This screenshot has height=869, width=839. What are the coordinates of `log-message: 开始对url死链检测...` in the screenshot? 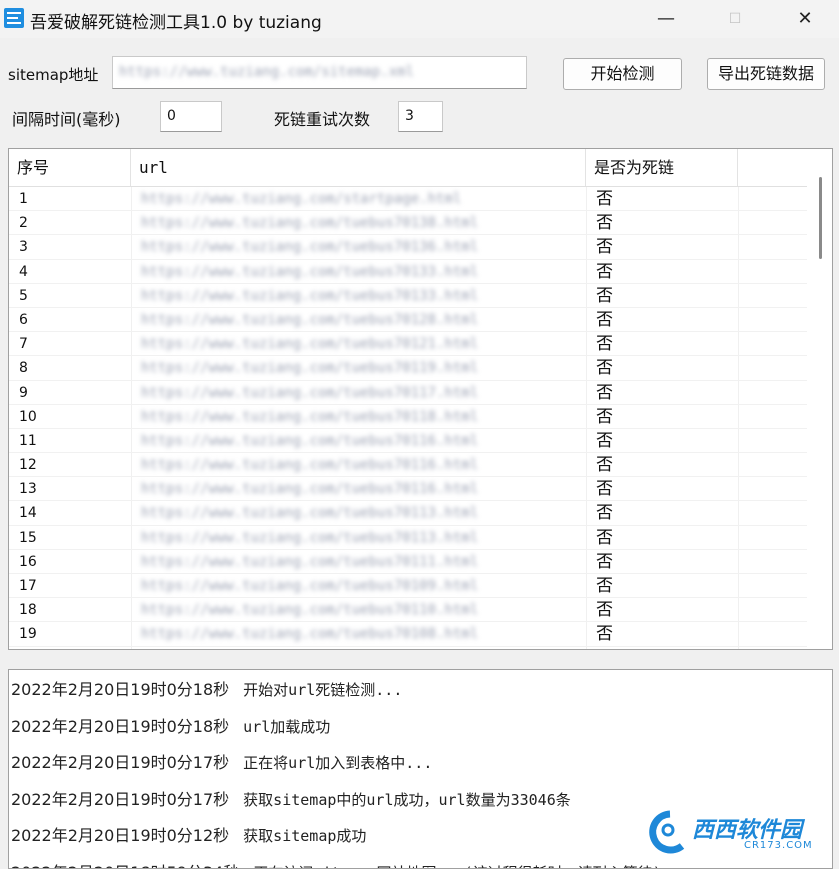 It's located at (322, 690).